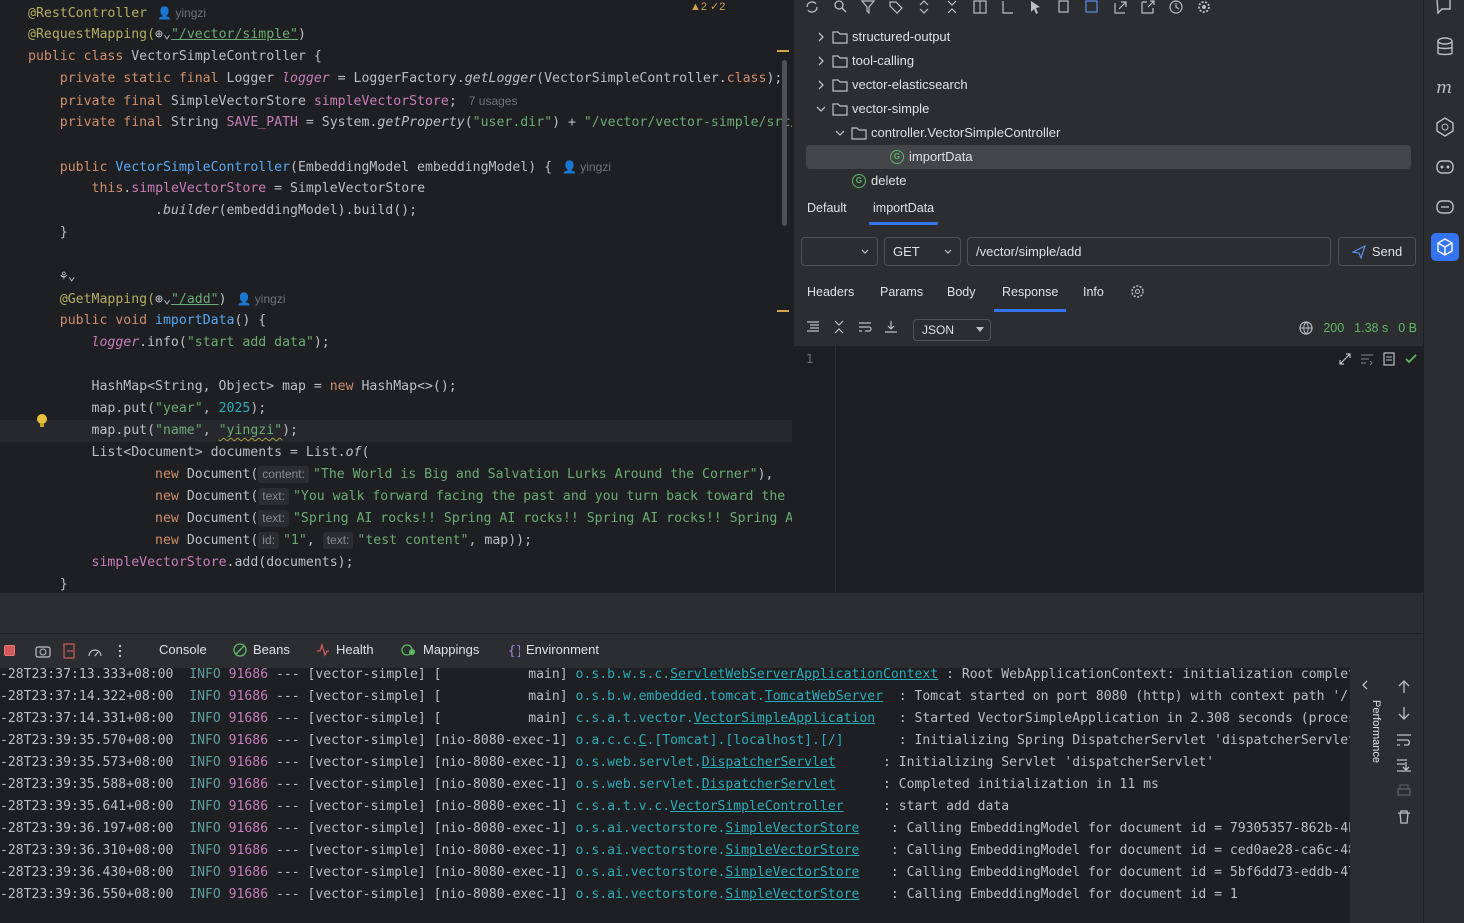  I want to click on tab-response: Response, so click(1030, 295).